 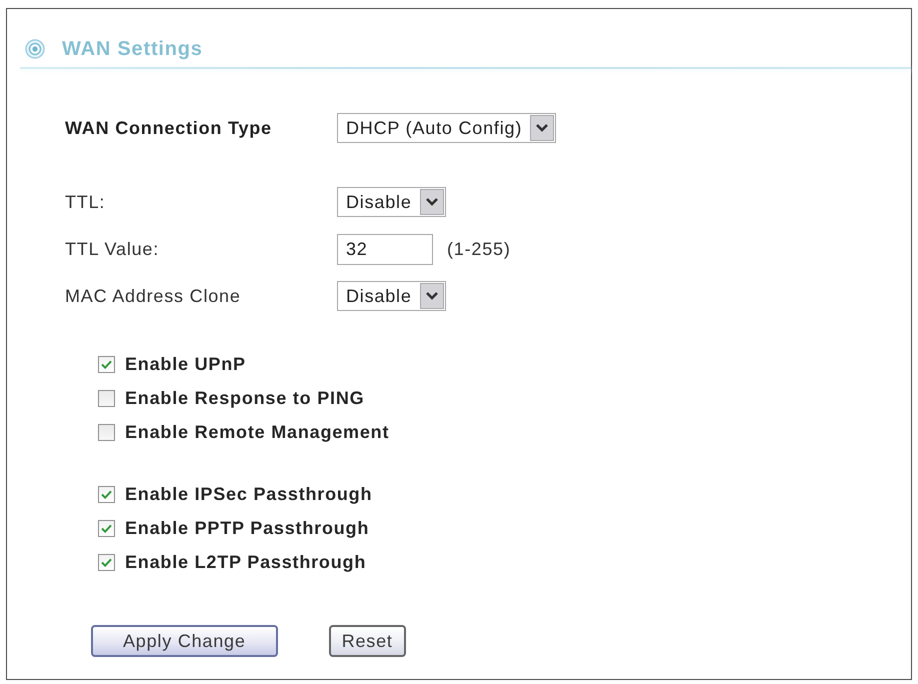 I want to click on form-button: Reset, so click(x=367, y=641).